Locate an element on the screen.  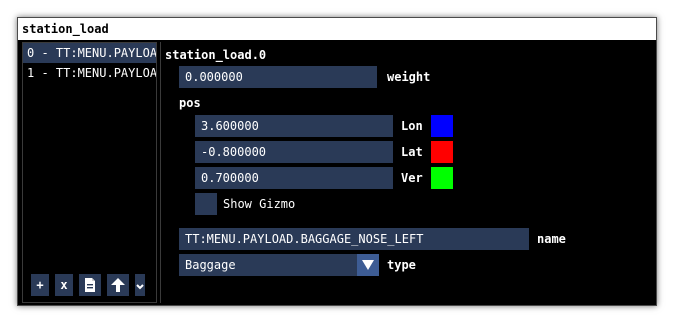
chevron-down-icon is located at coordinates (368, 265).